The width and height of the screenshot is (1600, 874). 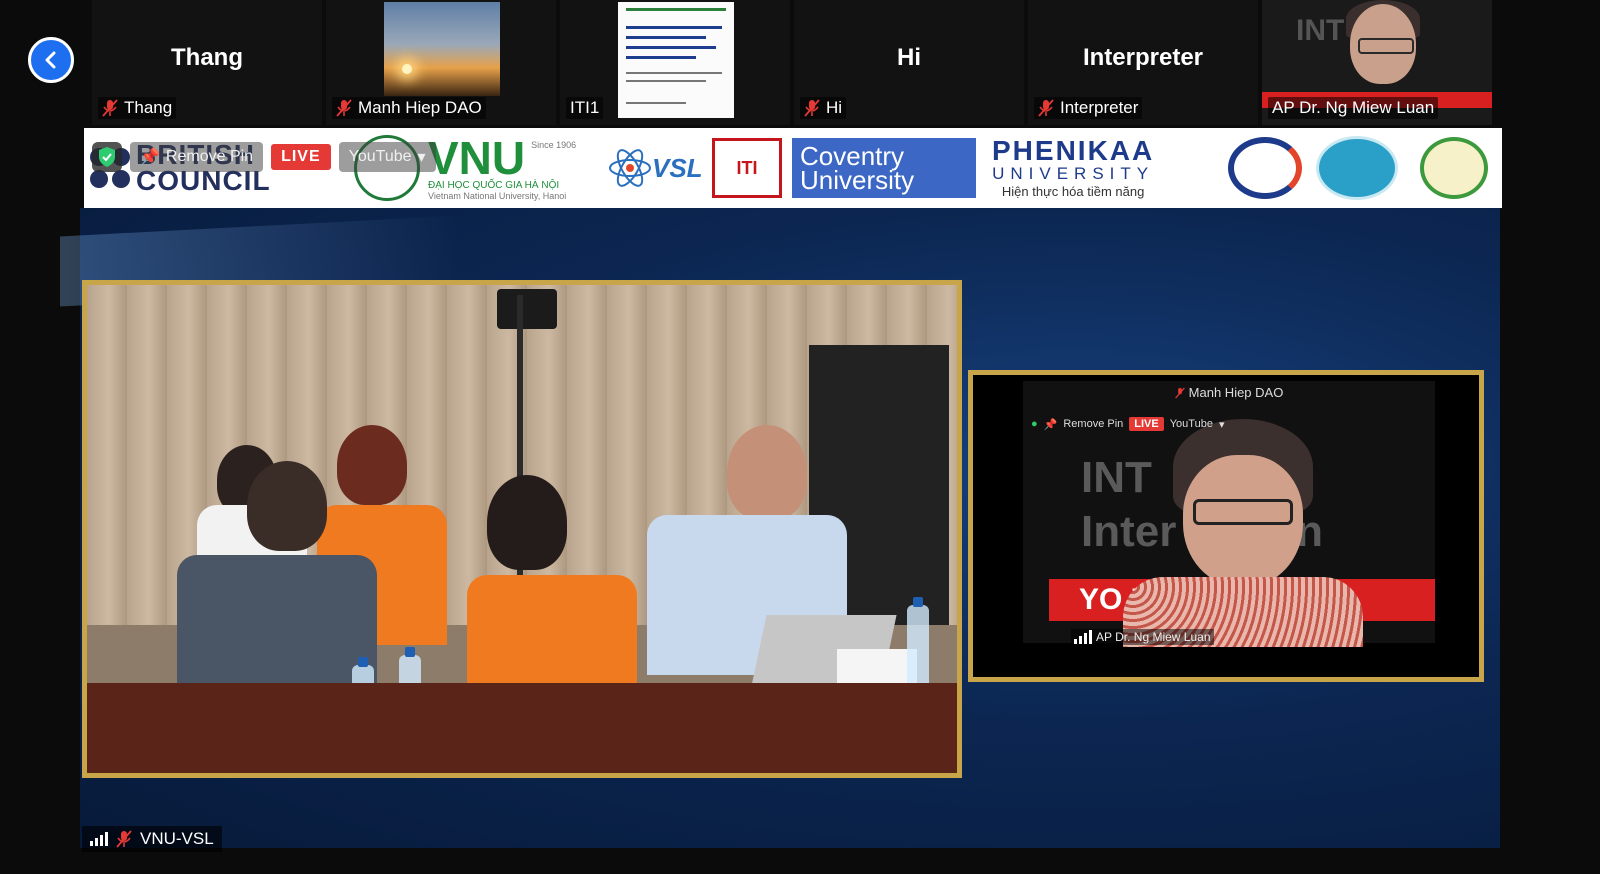 I want to click on phenikaa-title: PHENIKAA, so click(x=1073, y=150).